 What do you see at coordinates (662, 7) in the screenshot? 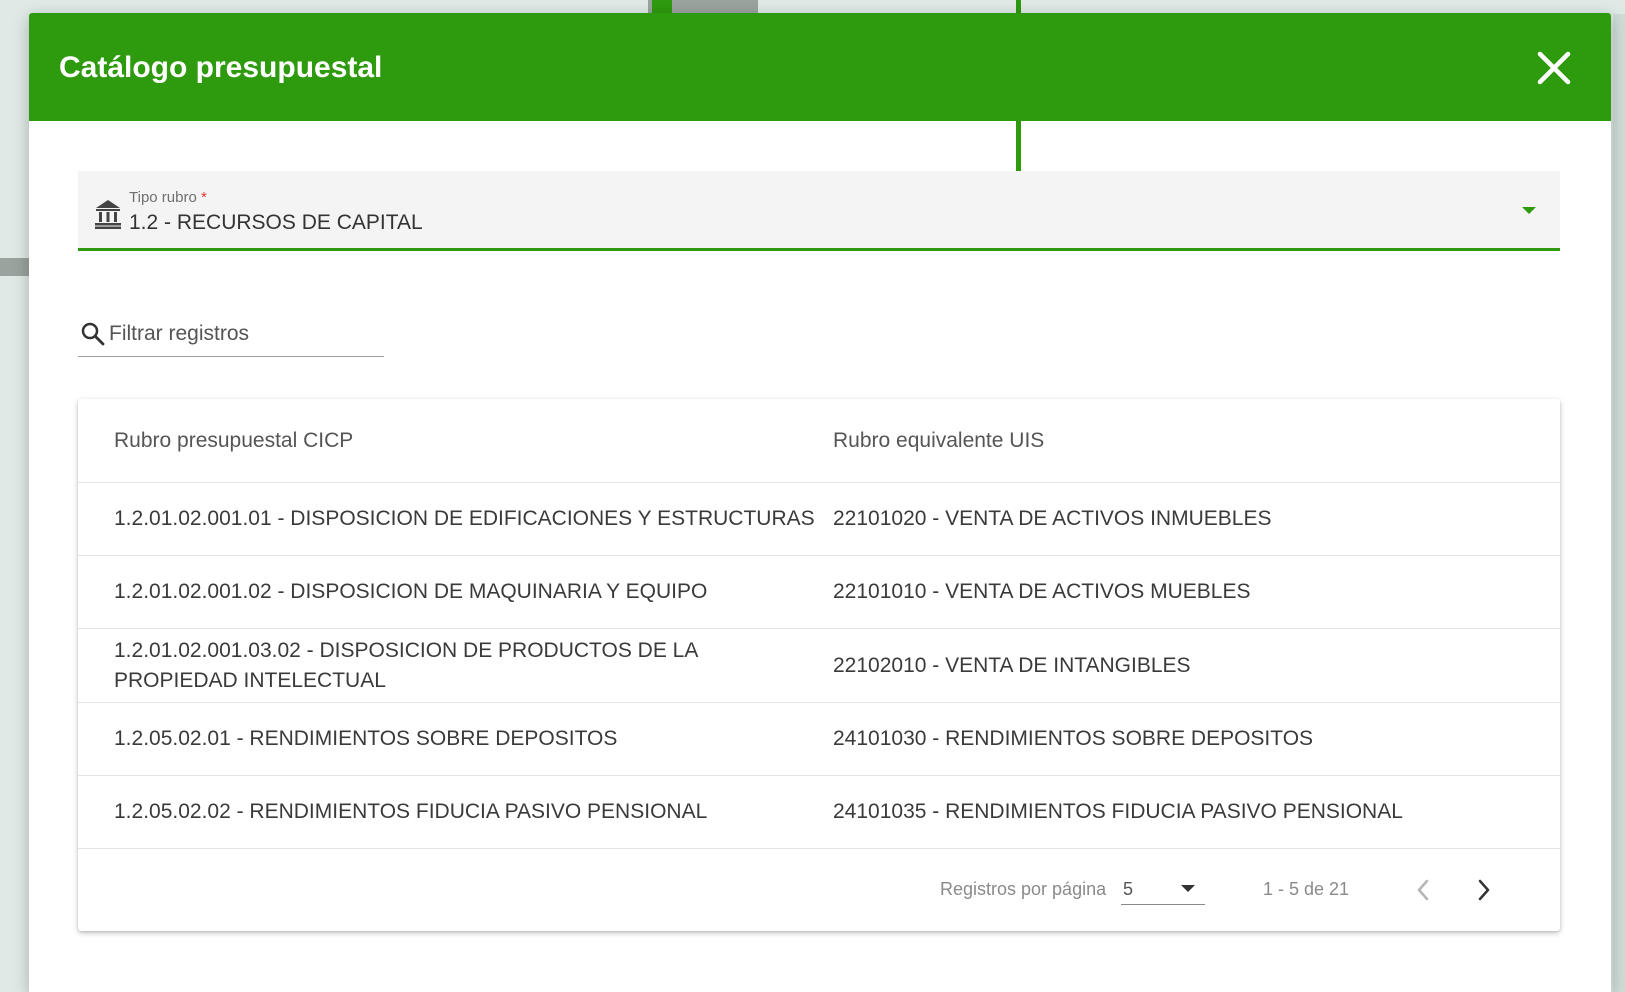
I see `backdrop-green-fragment` at bounding box center [662, 7].